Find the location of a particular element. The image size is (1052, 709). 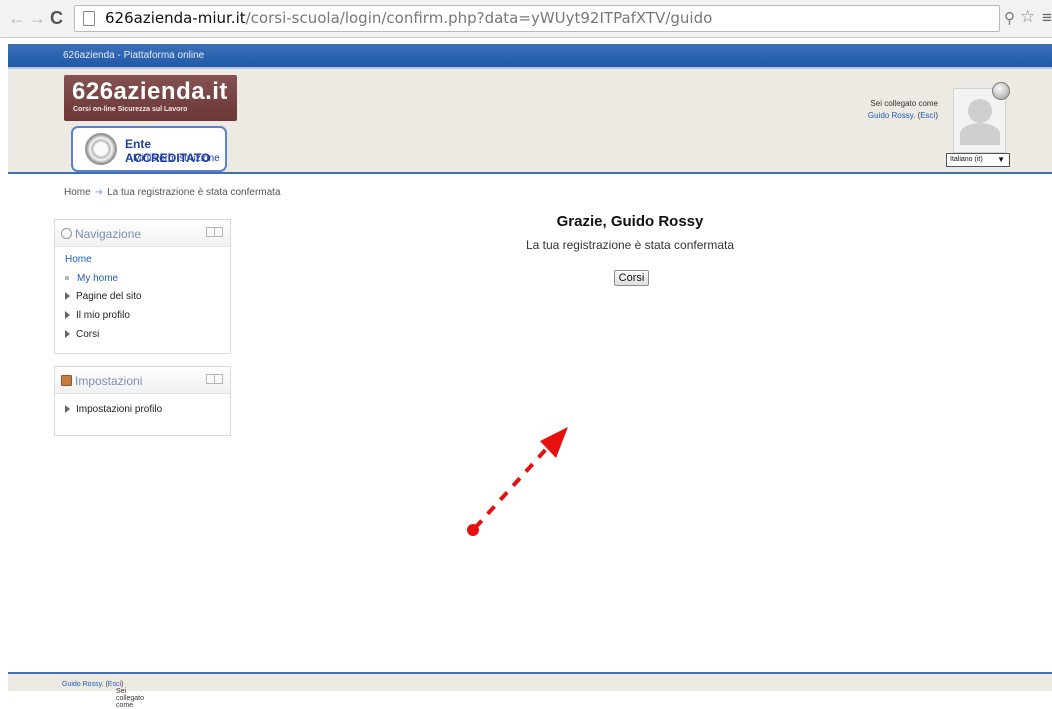

footer-login-info: Sei collegato come Guido Rossy. (Esci) is located at coordinates (103, 695).